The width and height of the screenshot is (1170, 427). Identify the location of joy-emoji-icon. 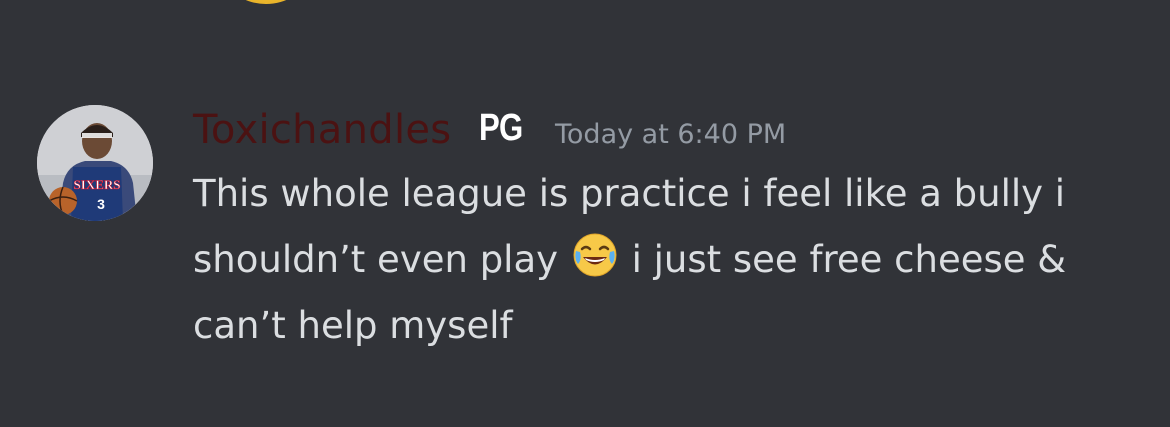
(595, 255).